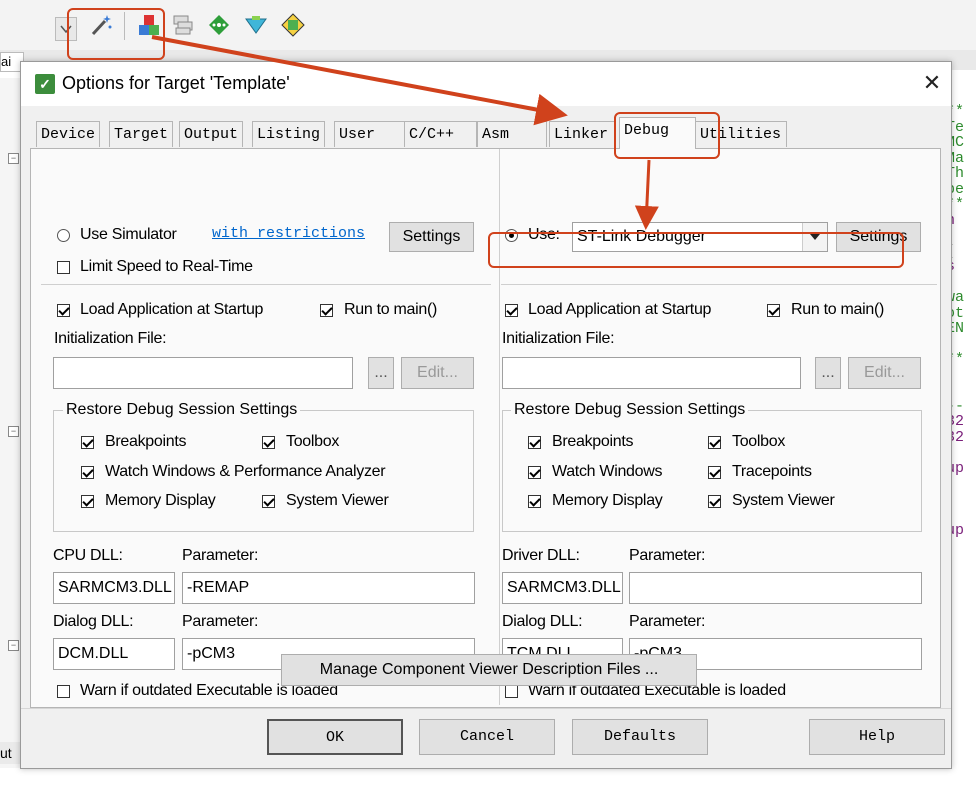  Describe the element at coordinates (657, 133) in the screenshot. I see `tab-debug: Debug` at that location.